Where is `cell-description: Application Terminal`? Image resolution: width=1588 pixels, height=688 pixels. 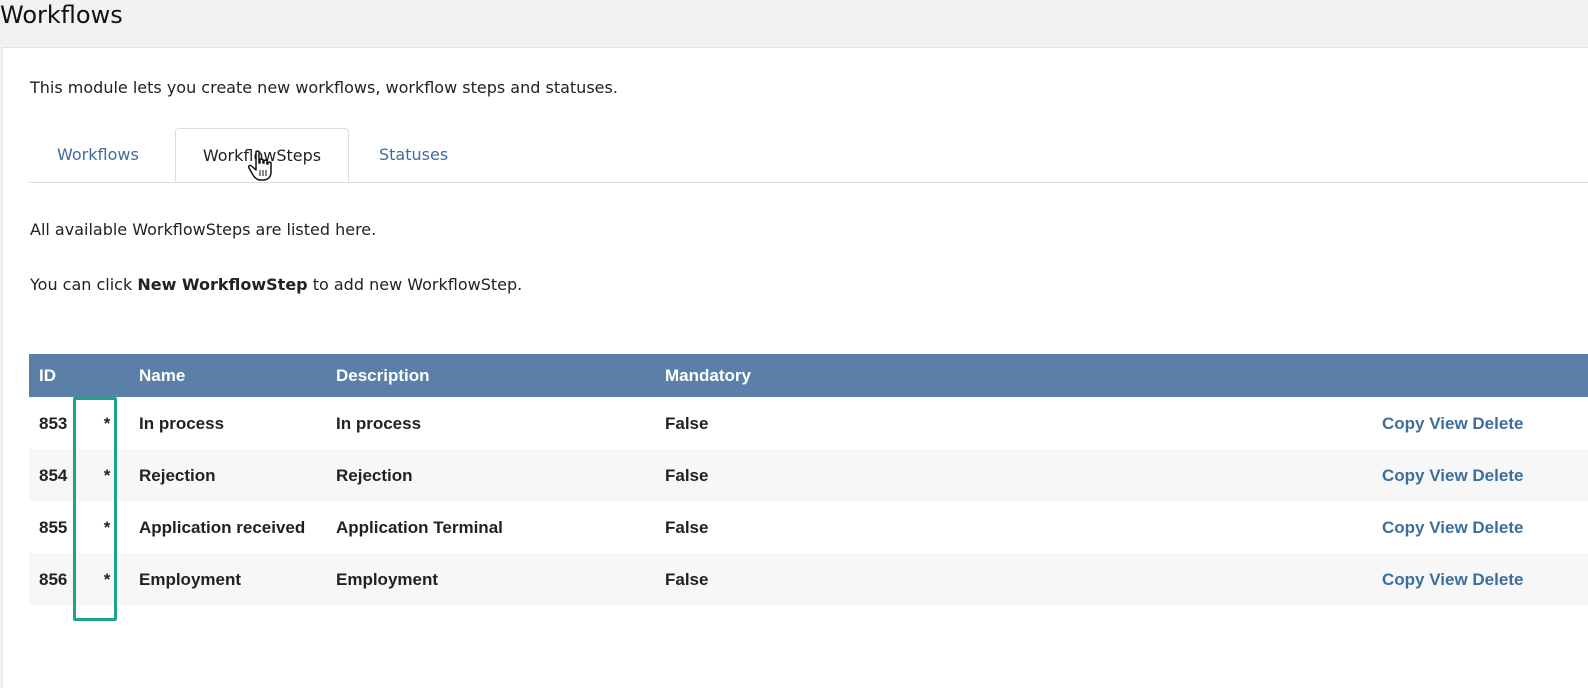
cell-description: Application Terminal is located at coordinates (419, 527).